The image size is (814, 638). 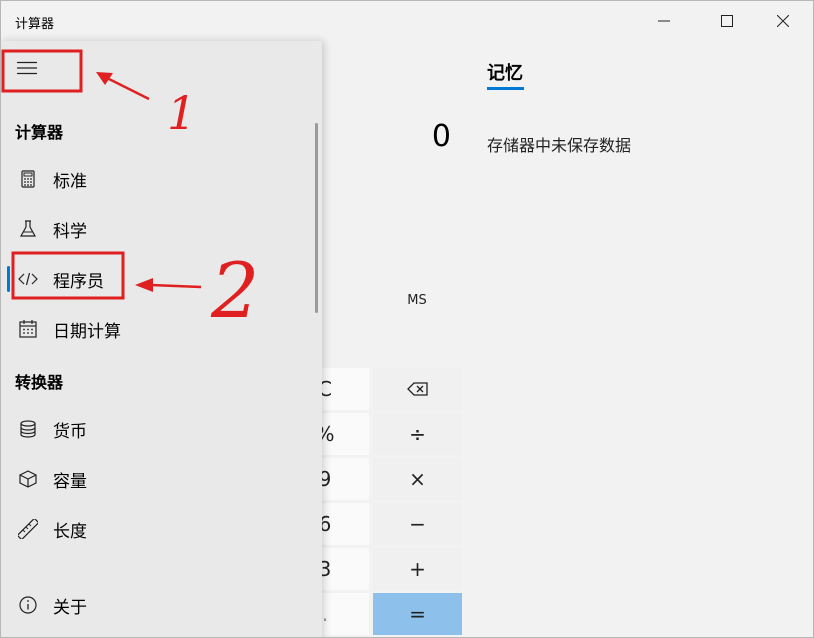 What do you see at coordinates (159, 429) in the screenshot?
I see `nav-item-currency: 货币` at bounding box center [159, 429].